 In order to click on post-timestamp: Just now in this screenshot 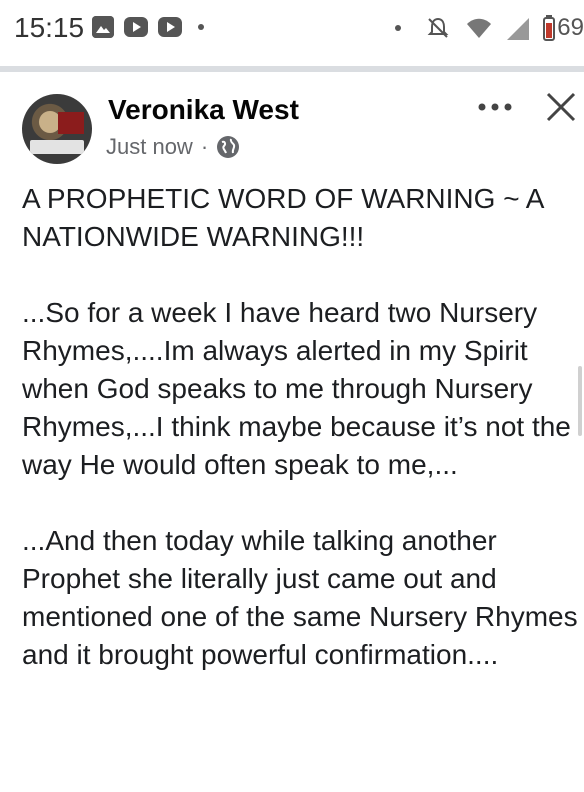, I will do `click(149, 147)`.